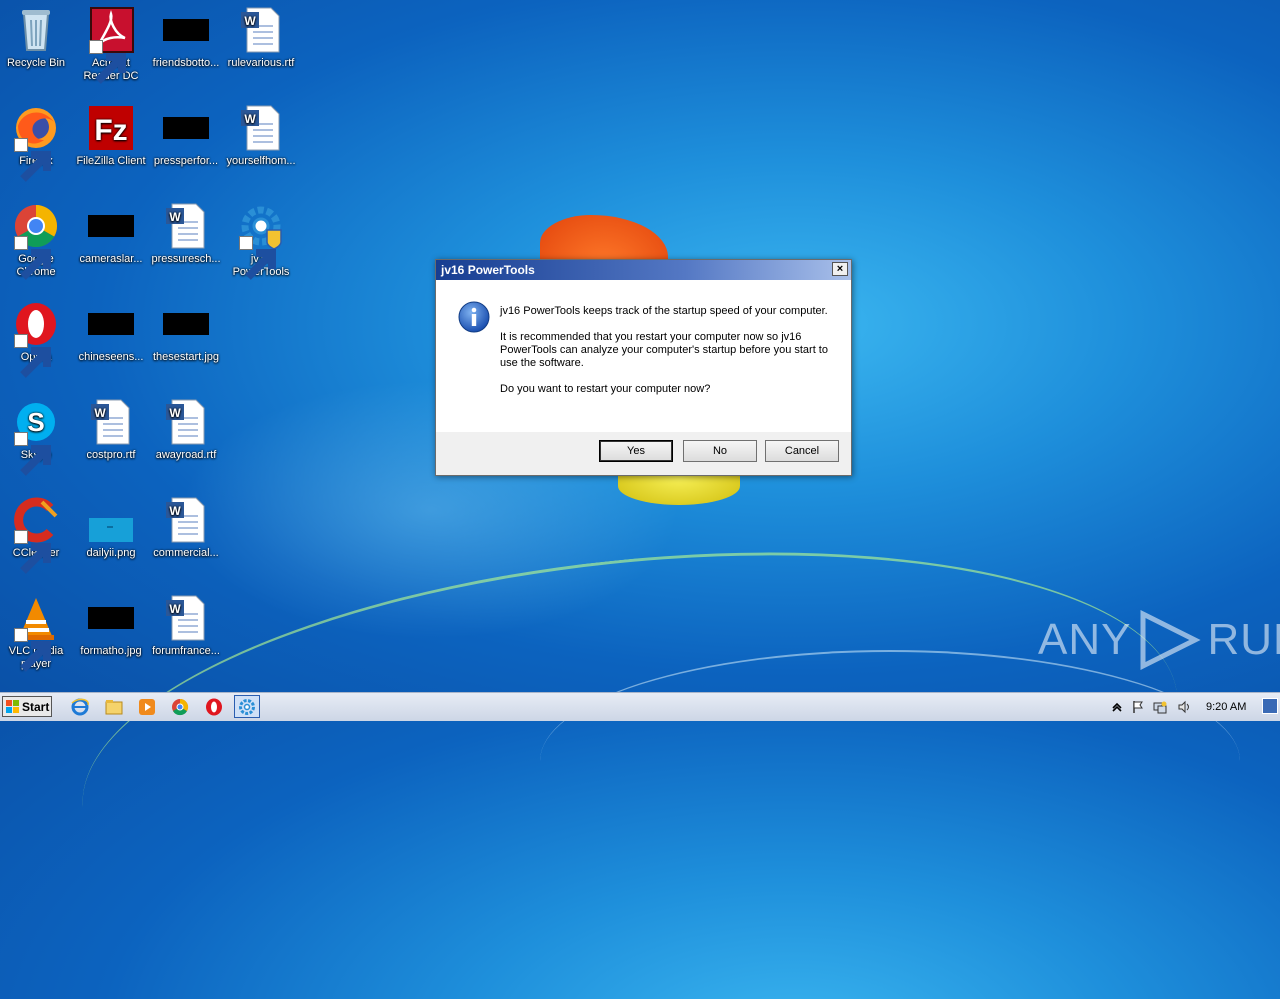 The width and height of the screenshot is (1280, 999). What do you see at coordinates (1226, 707) in the screenshot?
I see `clock: 9:20 AM` at bounding box center [1226, 707].